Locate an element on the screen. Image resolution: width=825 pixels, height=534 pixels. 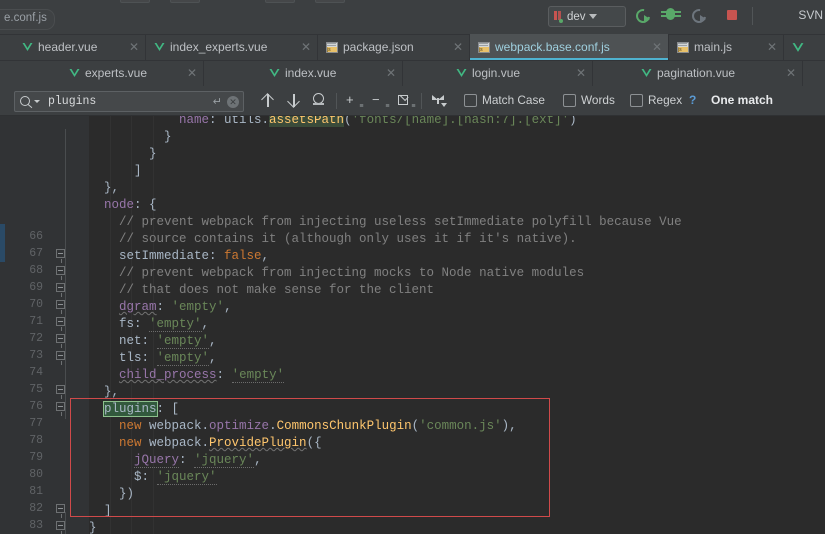
filter-icon is located at coordinates (439, 101).